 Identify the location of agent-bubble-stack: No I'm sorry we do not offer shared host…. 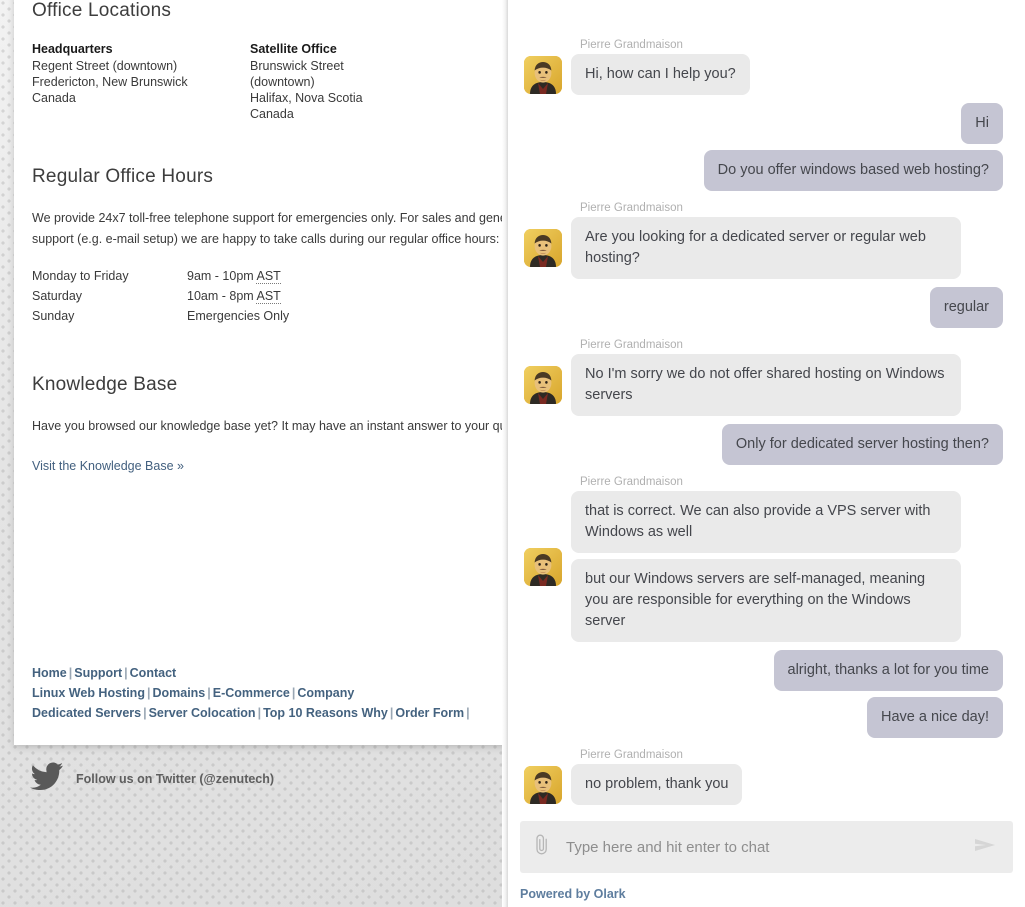
(766, 385).